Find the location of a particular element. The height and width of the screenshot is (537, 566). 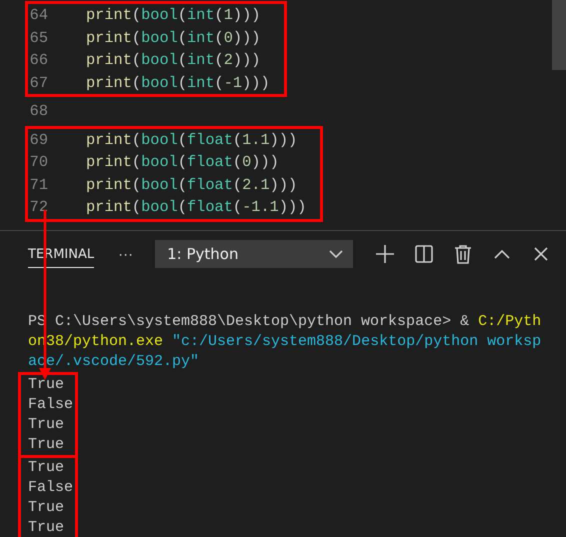

more-button: ··· is located at coordinates (126, 254).